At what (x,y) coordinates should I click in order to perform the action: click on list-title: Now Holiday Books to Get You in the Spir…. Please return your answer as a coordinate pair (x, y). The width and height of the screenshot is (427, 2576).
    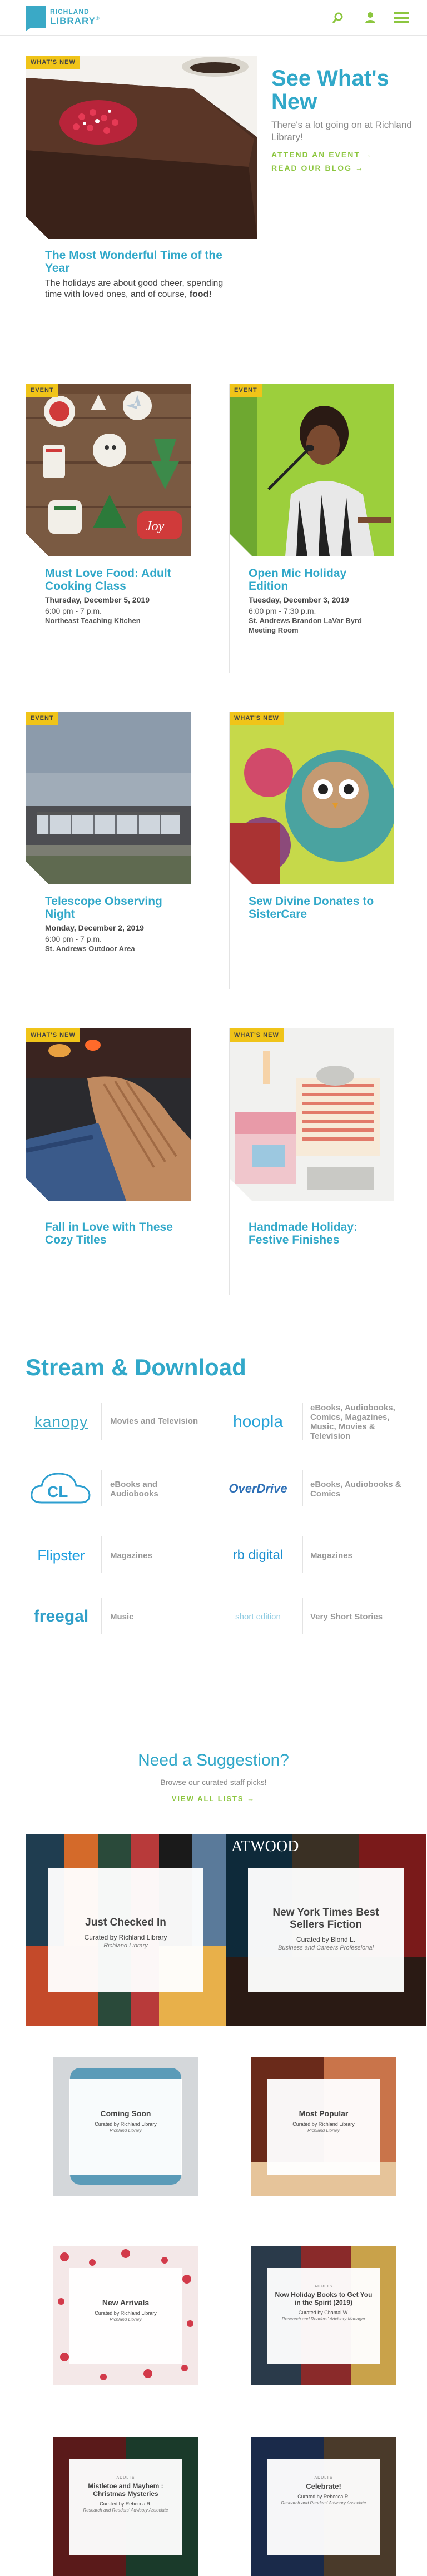
    Looking at the image, I should click on (324, 2299).